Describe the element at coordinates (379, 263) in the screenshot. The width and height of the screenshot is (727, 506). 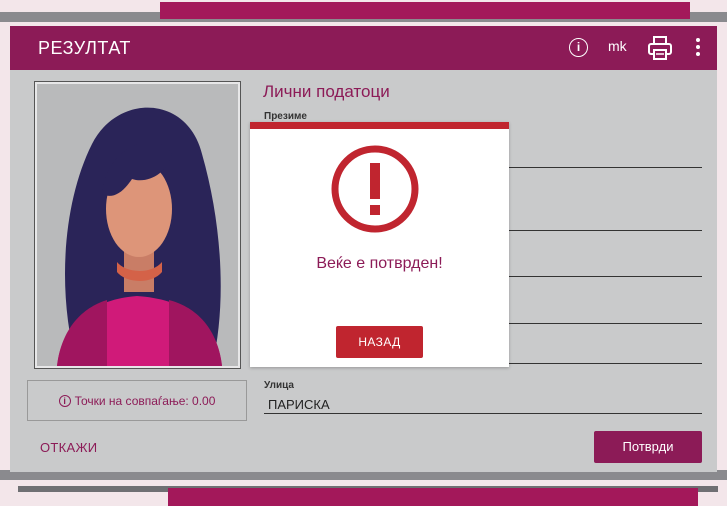
I see `alert-message: Веќе е потврден!` at that location.